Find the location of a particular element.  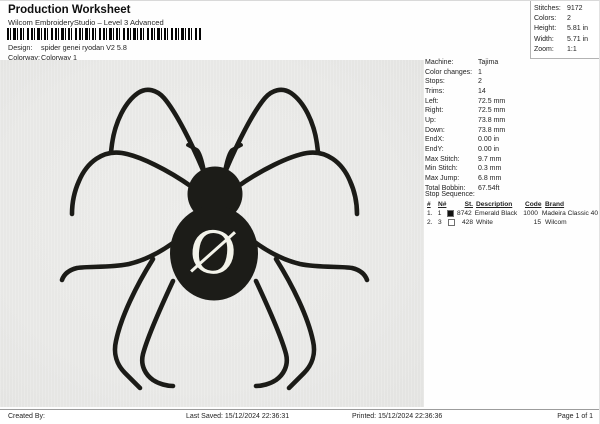

detail-row-color-changes: Color changes: 1 is located at coordinates (453, 72).